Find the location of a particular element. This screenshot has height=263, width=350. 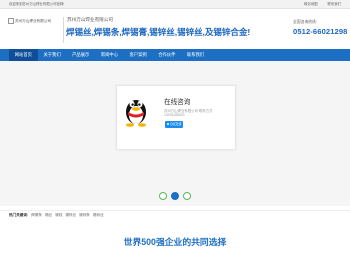

qq-number: 13291158023 is located at coordinates (174, 115).